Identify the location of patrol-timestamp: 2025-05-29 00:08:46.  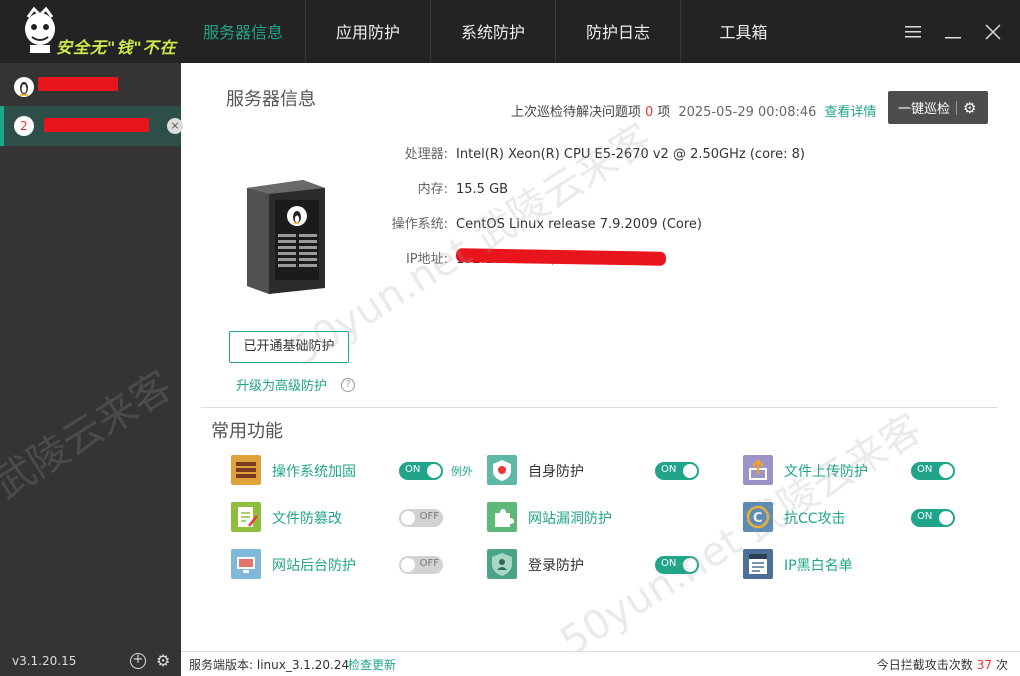
(747, 112).